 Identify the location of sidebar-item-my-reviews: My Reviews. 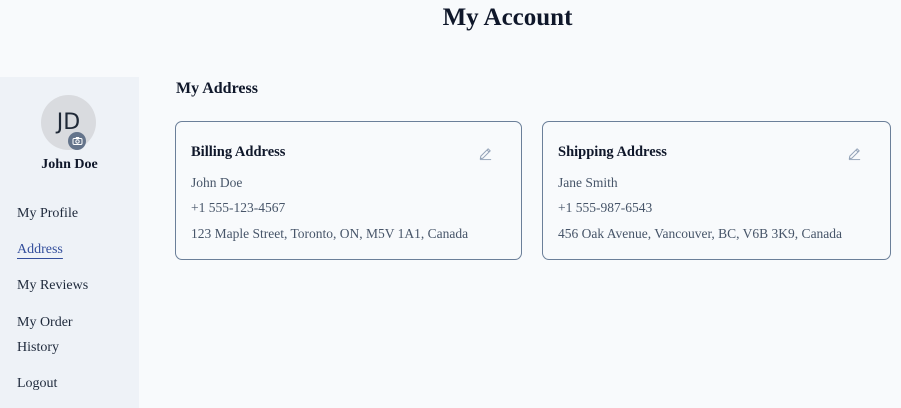
(52, 286).